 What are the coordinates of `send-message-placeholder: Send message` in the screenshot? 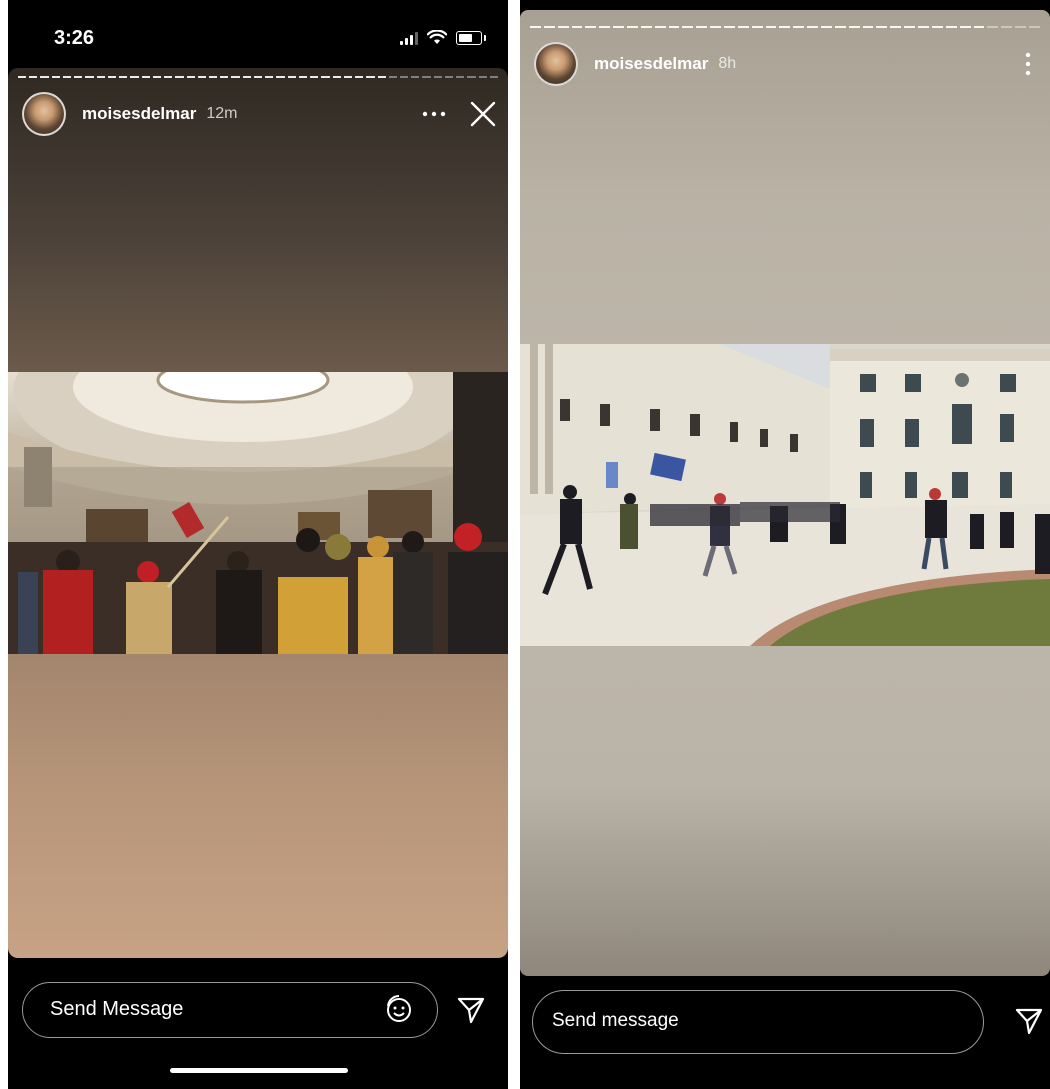 It's located at (615, 1020).